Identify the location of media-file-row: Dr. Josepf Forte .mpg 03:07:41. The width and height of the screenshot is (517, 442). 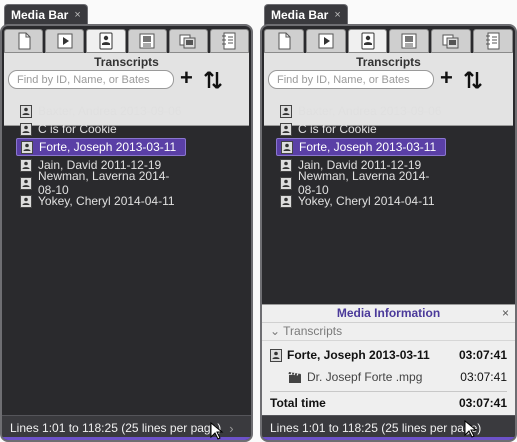
(397, 377).